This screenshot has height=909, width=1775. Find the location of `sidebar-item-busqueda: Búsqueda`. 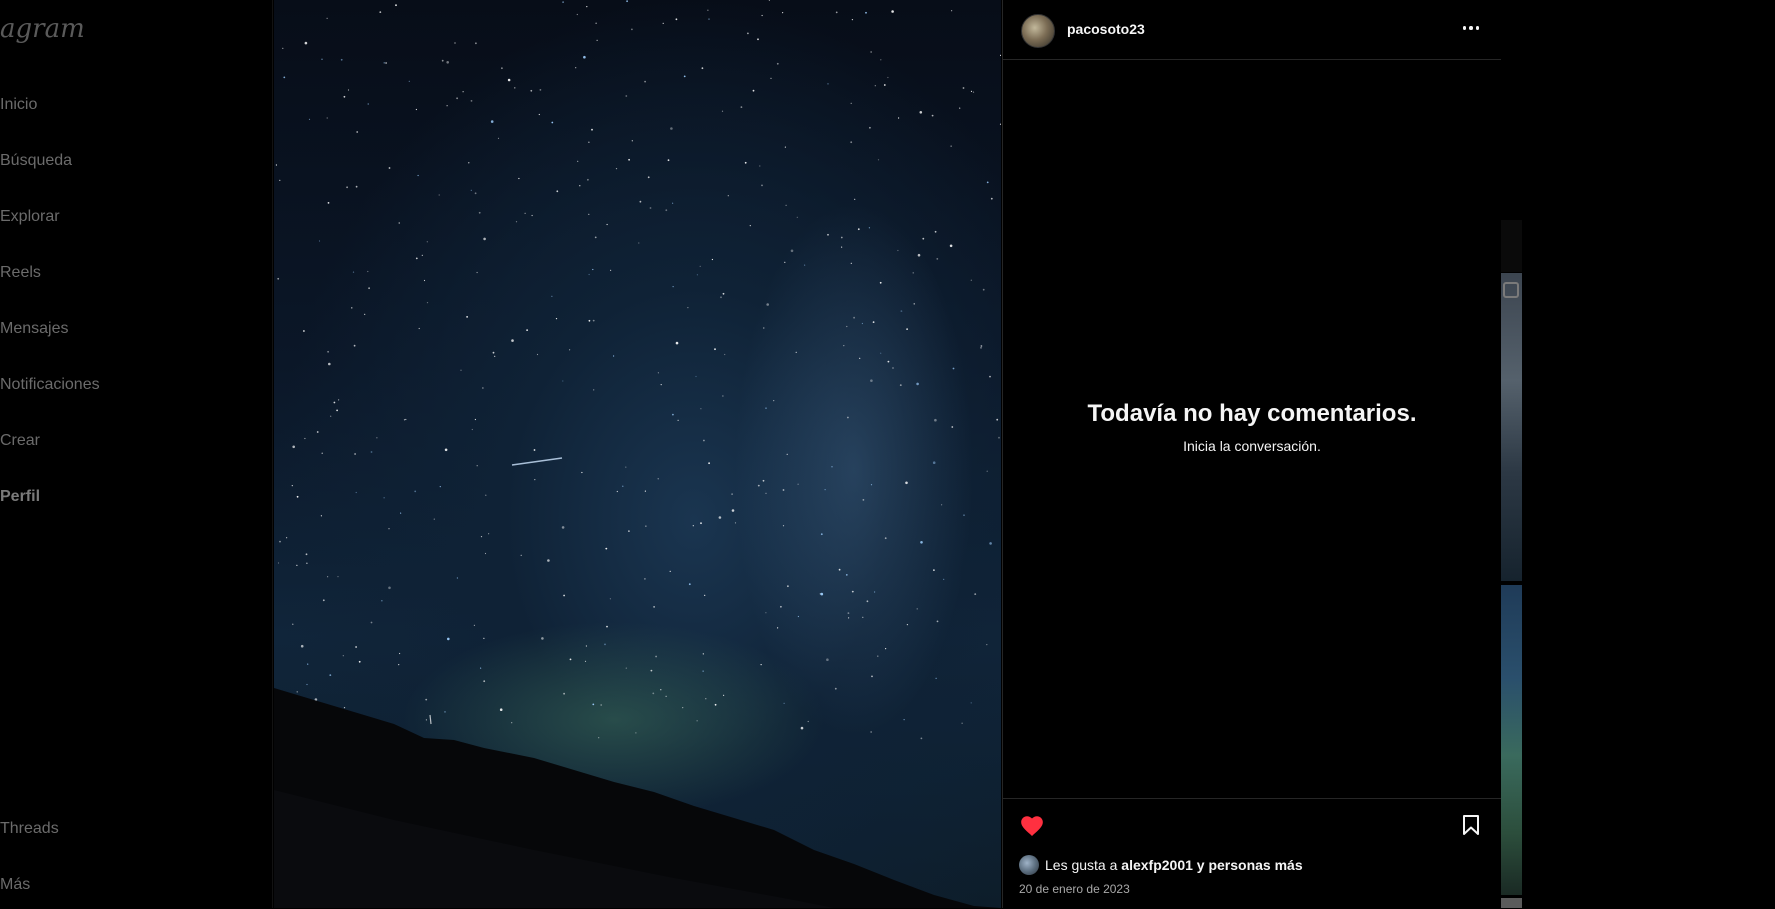

sidebar-item-busqueda: Búsqueda is located at coordinates (36, 161).